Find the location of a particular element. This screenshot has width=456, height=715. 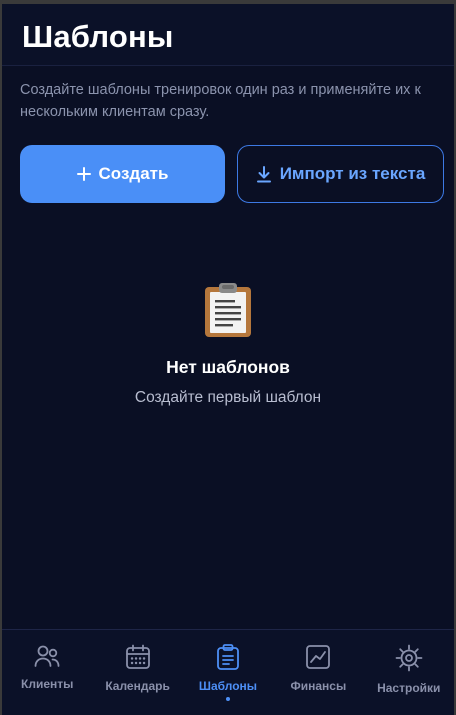

empty-state-title: Нет шаблонов is located at coordinates (228, 367).